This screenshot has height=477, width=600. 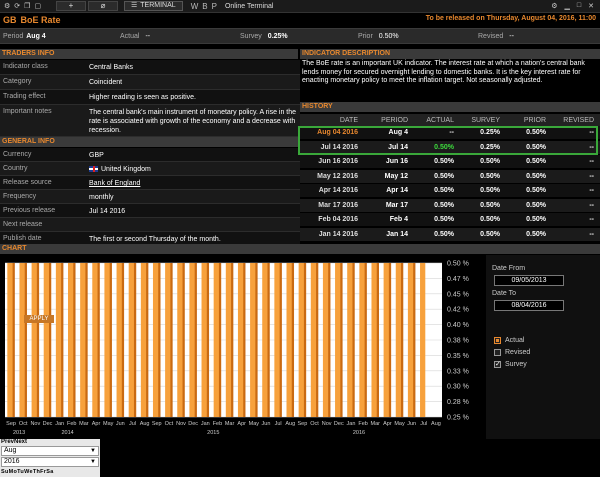 I want to click on date-from-input, so click(x=529, y=280).